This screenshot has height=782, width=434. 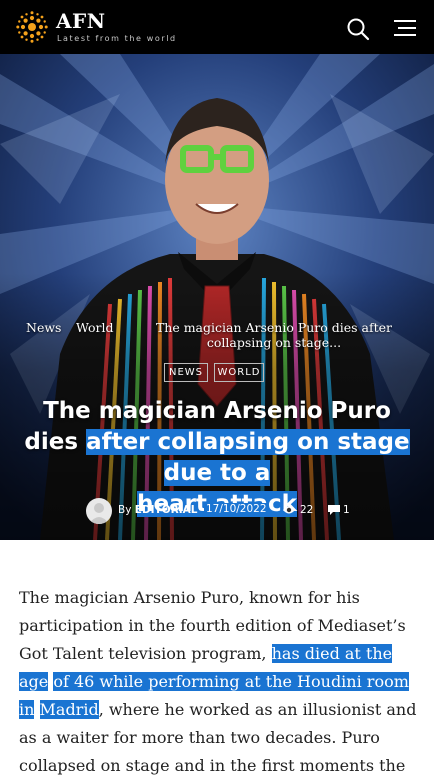 I want to click on sun-logo-icon, so click(x=32, y=27).